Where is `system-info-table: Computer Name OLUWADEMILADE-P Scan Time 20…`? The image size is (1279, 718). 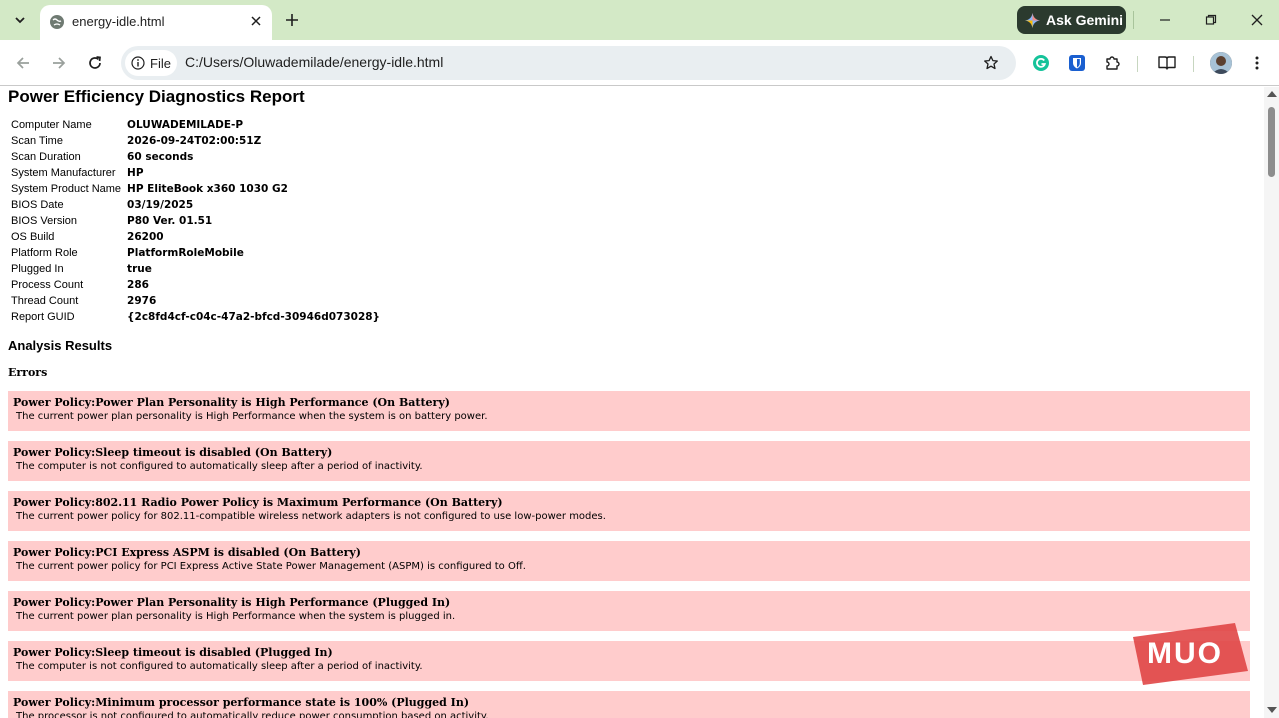 system-info-table: Computer Name OLUWADEMILADE-P Scan Time 20… is located at coordinates (195, 221).